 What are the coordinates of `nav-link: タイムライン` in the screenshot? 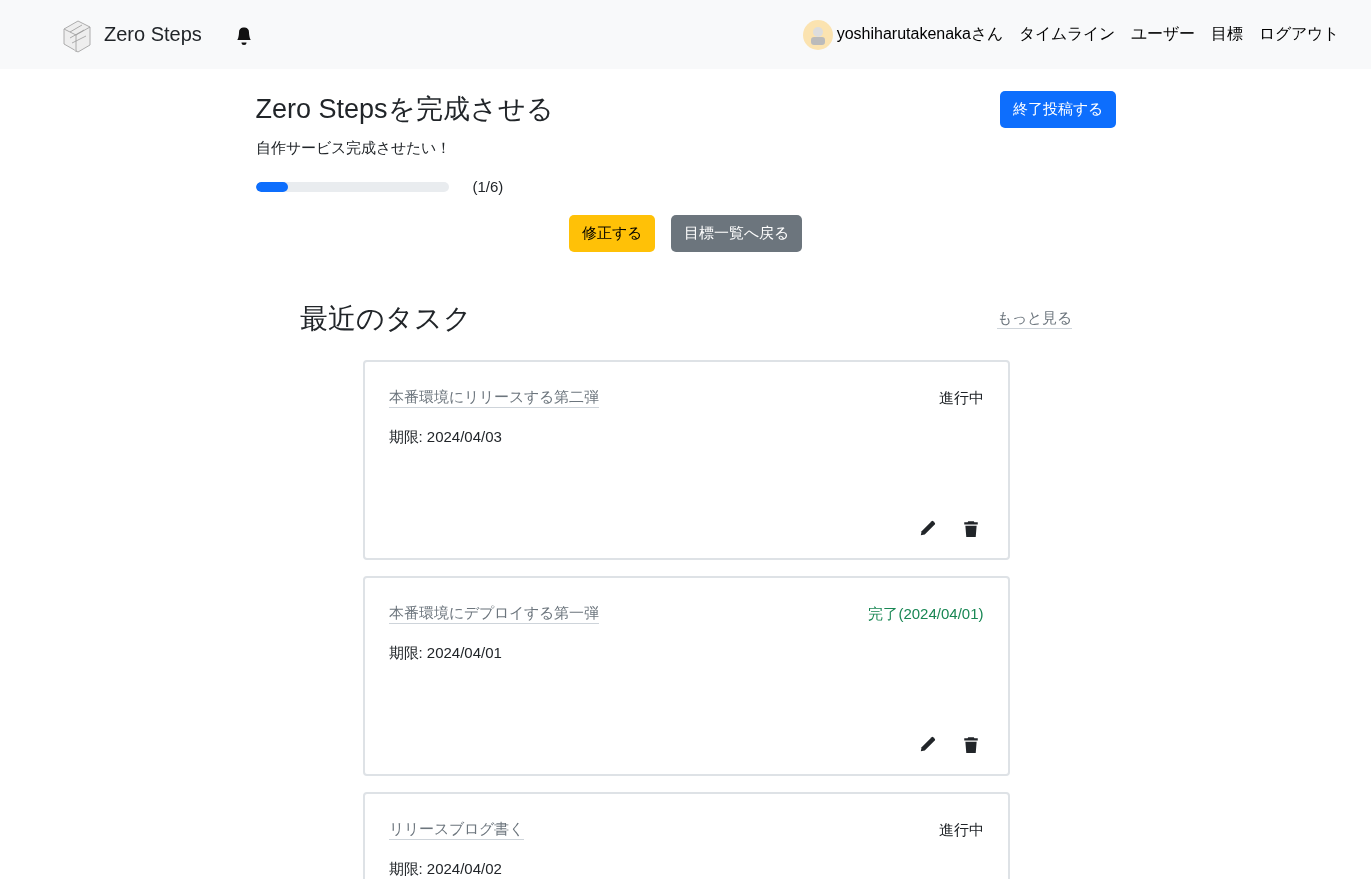 It's located at (1067, 34).